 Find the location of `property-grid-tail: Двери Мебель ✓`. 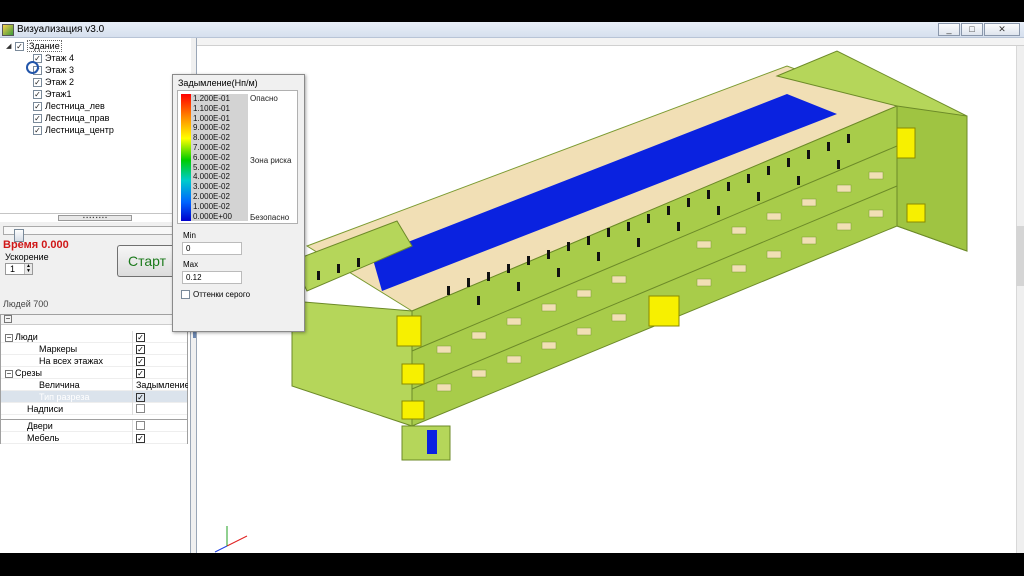

property-grid-tail: Двери Мебель ✓ is located at coordinates (94, 432).